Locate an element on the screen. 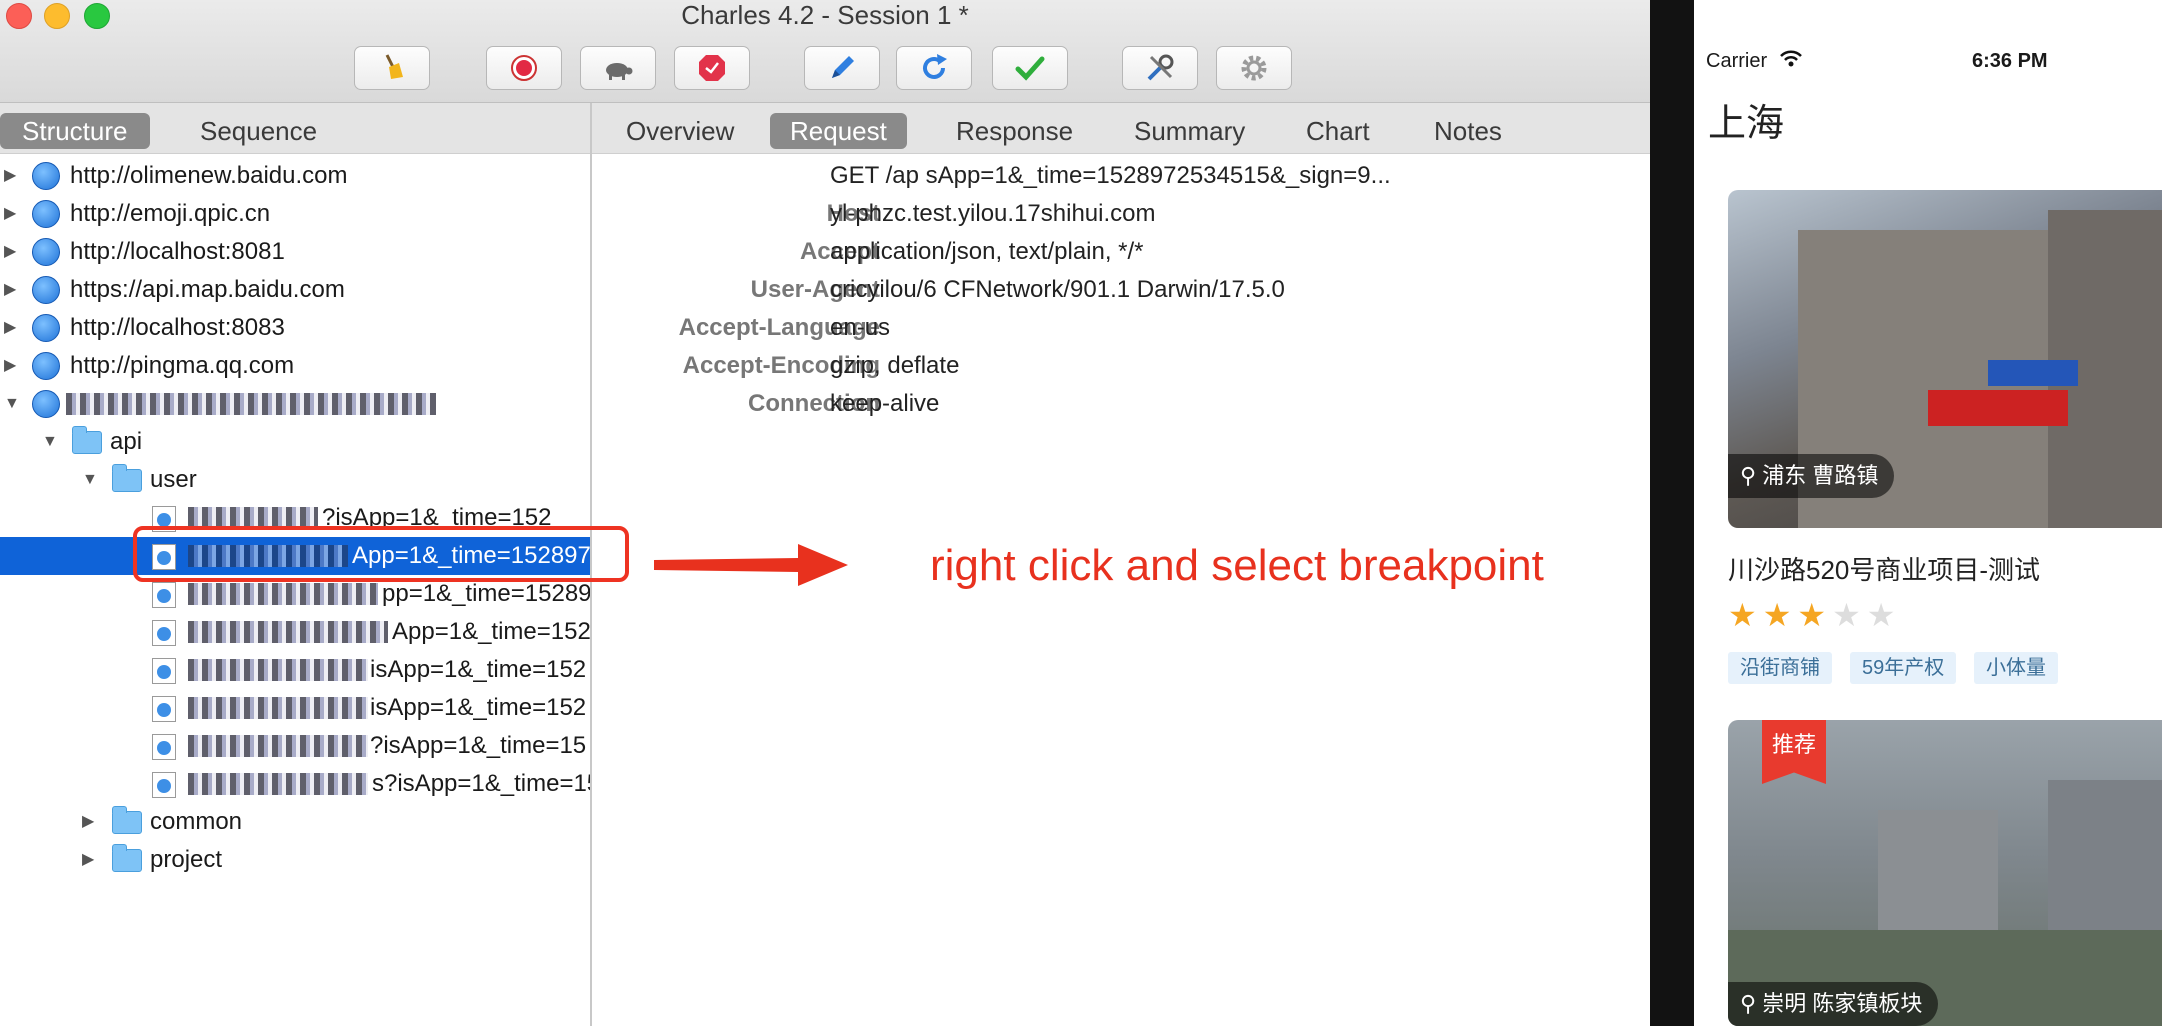 This screenshot has height=1026, width=2162. gear-icon is located at coordinates (1254, 68).